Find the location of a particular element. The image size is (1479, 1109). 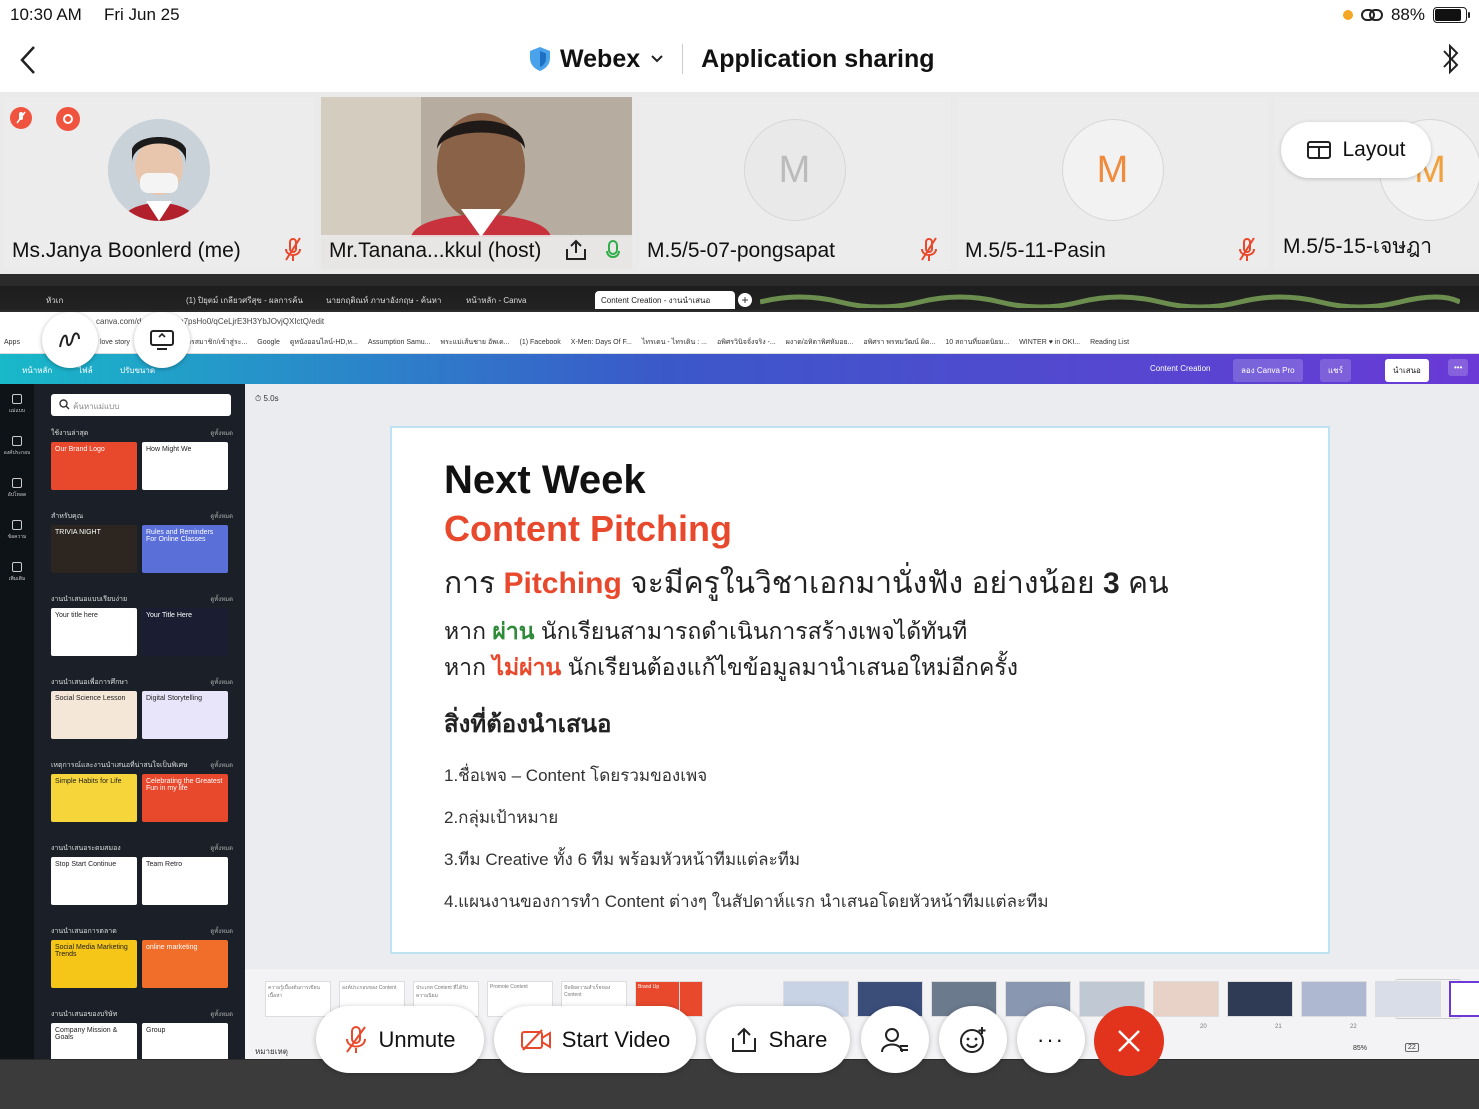

notes-button: หมายเหตุ is located at coordinates (271, 1051).